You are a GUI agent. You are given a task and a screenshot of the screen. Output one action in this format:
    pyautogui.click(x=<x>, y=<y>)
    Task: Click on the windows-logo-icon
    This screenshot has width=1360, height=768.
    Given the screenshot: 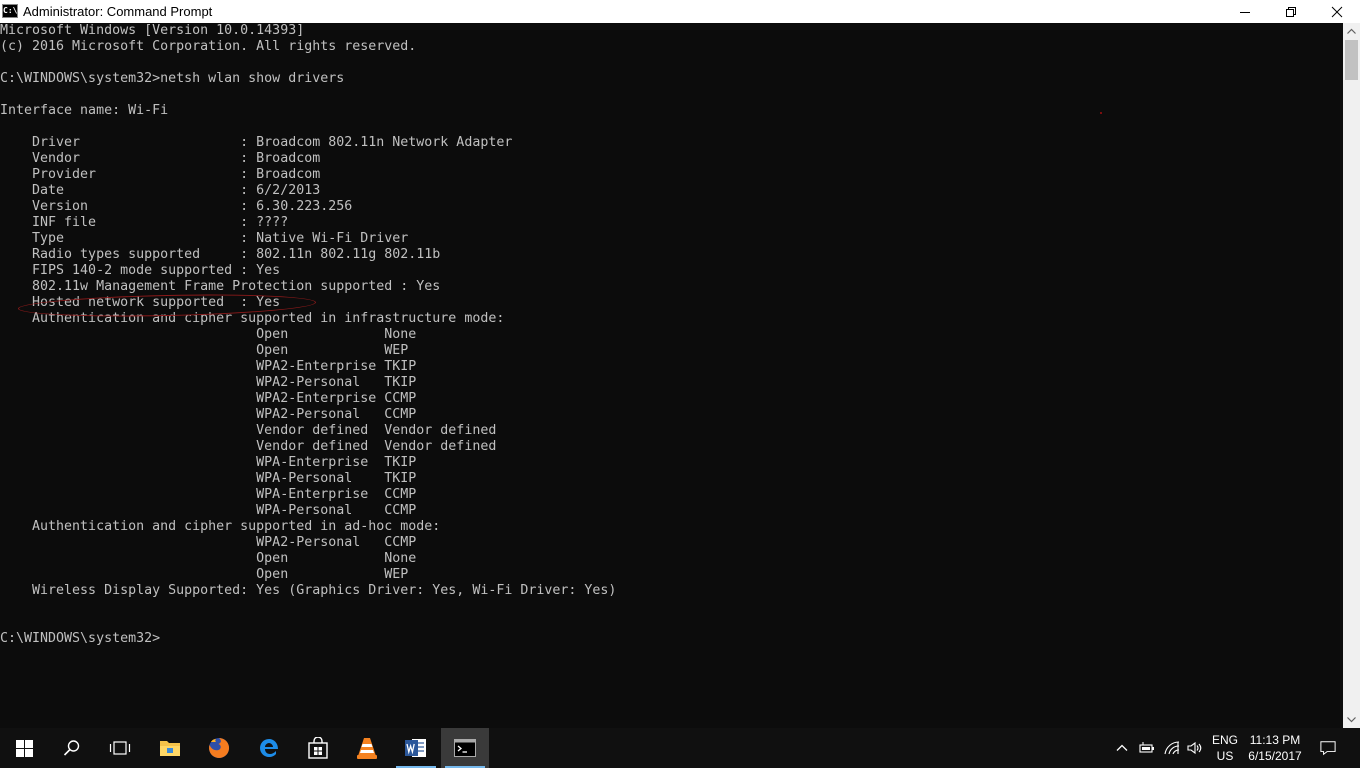 What is the action you would take?
    pyautogui.click(x=24, y=748)
    